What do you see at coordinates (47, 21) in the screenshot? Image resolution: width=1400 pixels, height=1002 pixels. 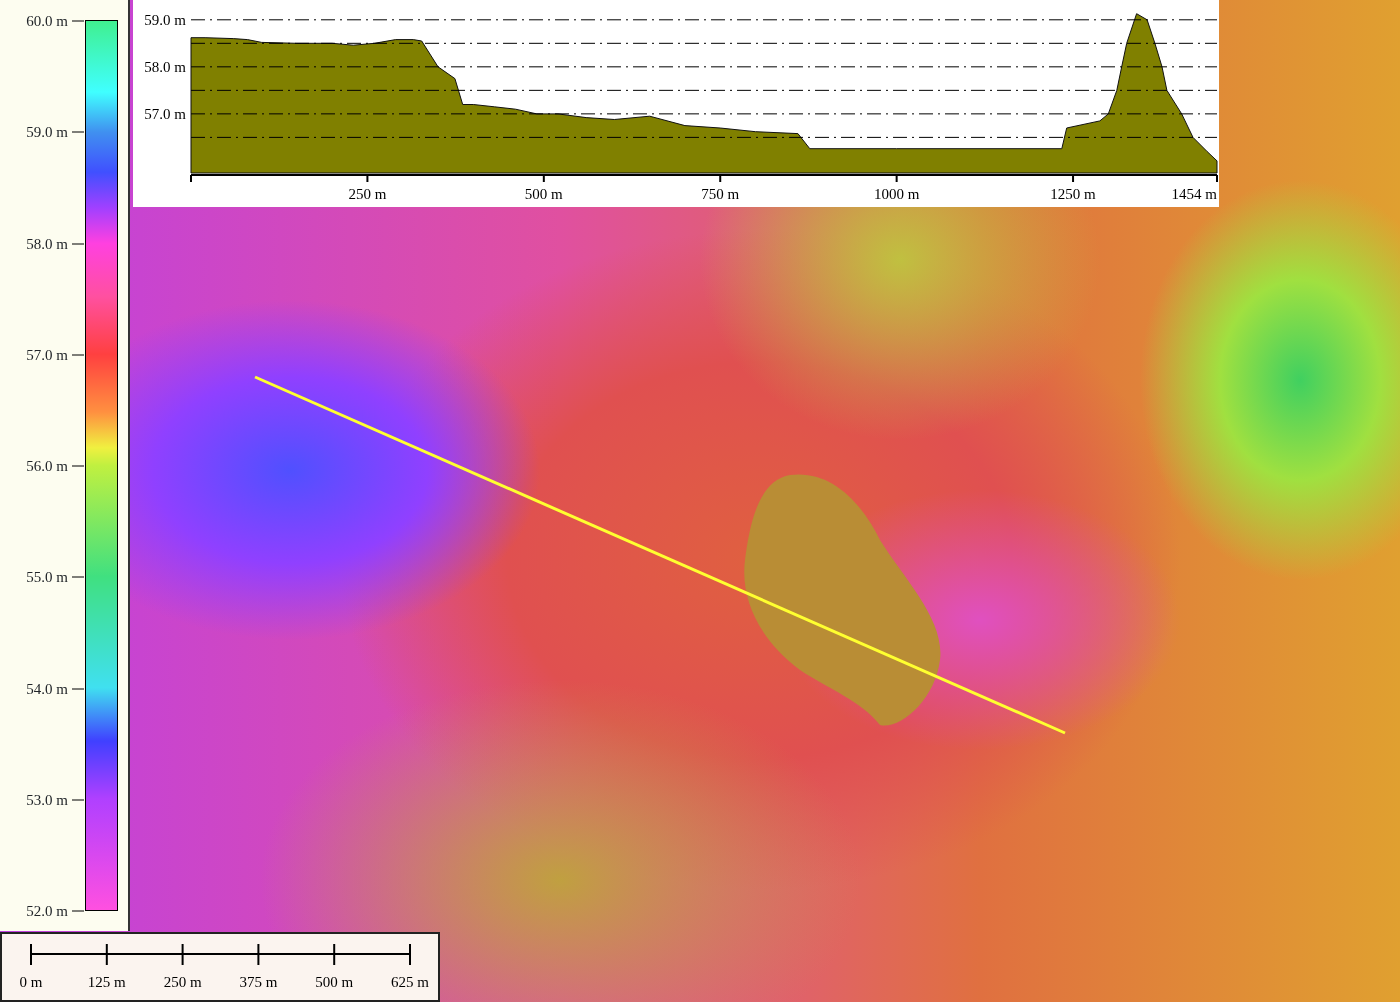 I see `elevation-label: 60.0 m` at bounding box center [47, 21].